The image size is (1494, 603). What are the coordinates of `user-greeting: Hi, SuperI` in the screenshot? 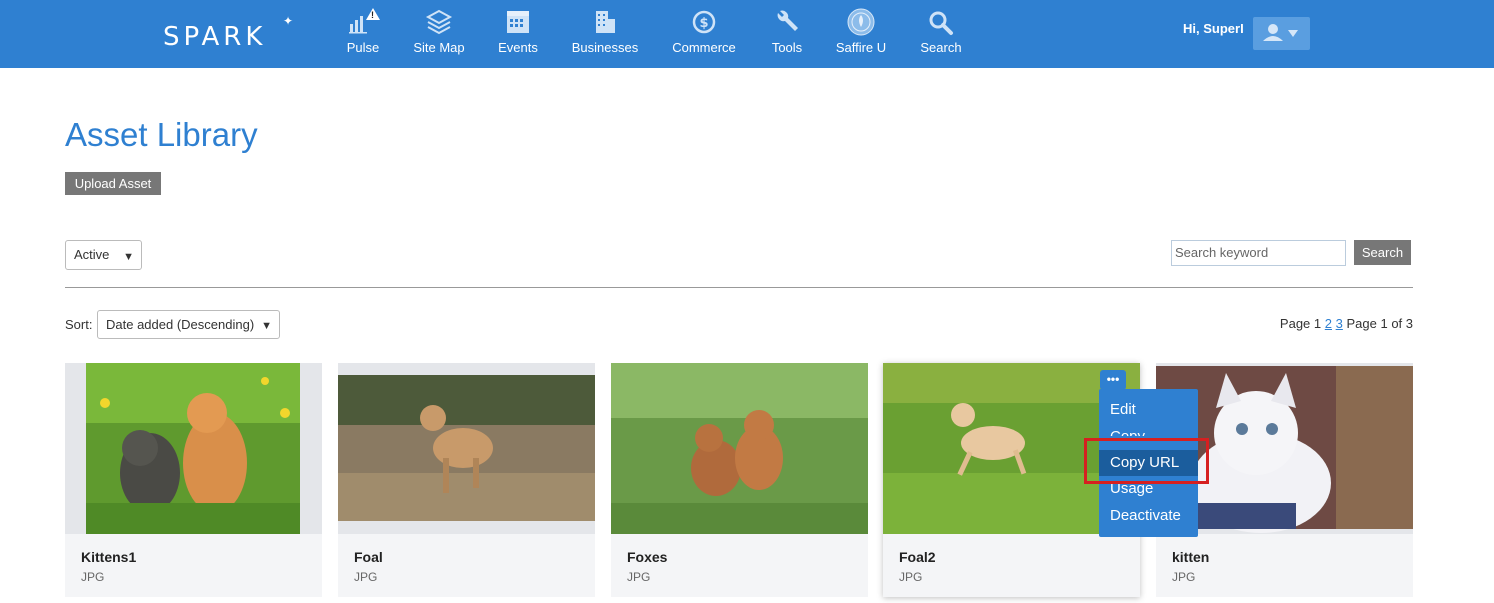 It's located at (1213, 28).